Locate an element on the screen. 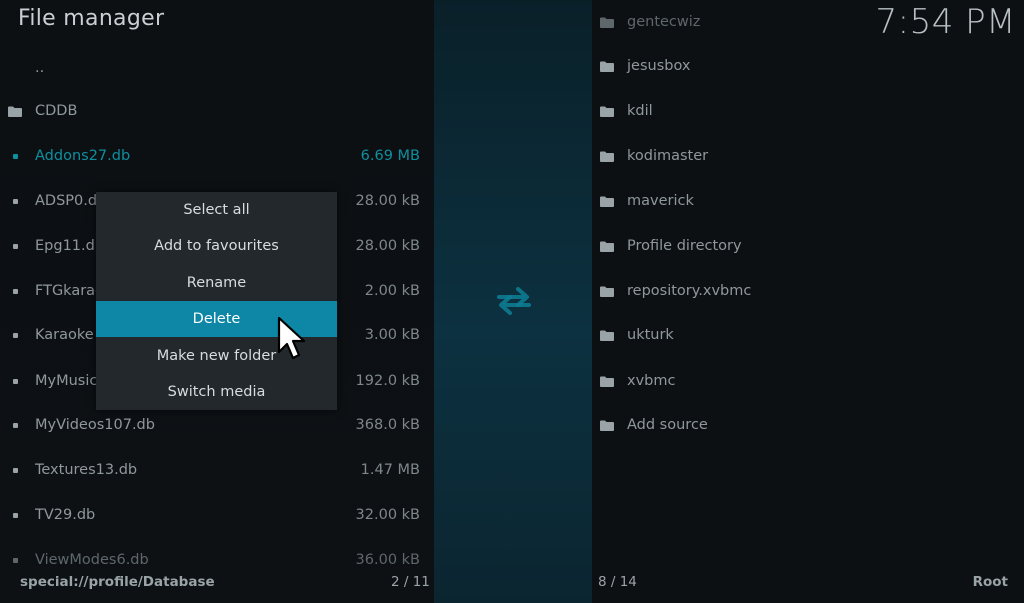  menu-item-switch-media: Switch media is located at coordinates (216, 392).